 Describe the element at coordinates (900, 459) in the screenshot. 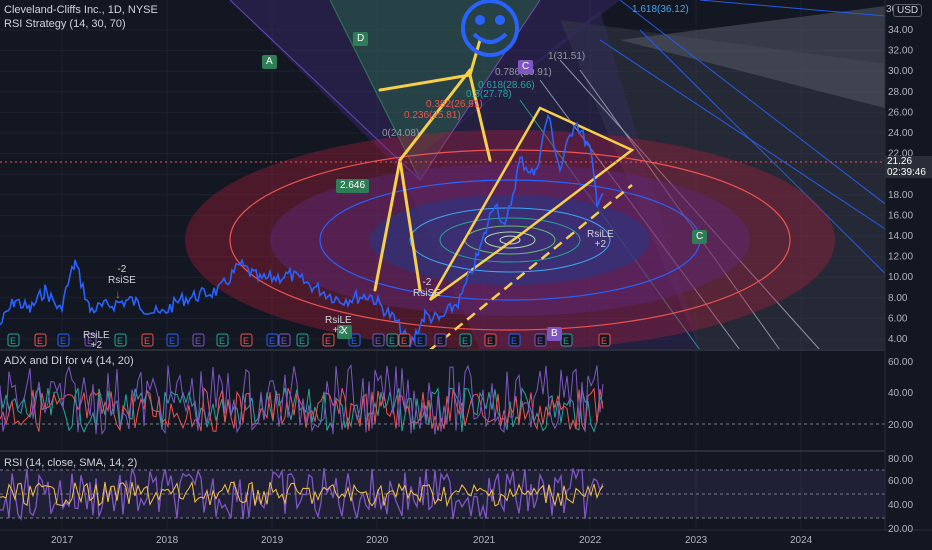

I see `rsi-tick-label: 80.00` at that location.